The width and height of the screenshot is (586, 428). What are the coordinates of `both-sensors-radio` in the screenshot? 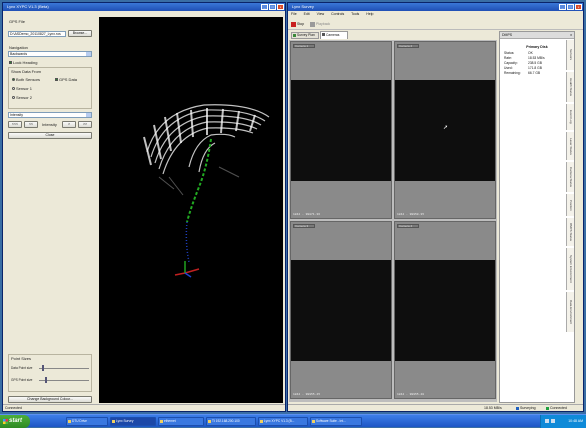 It's located at (13, 80).